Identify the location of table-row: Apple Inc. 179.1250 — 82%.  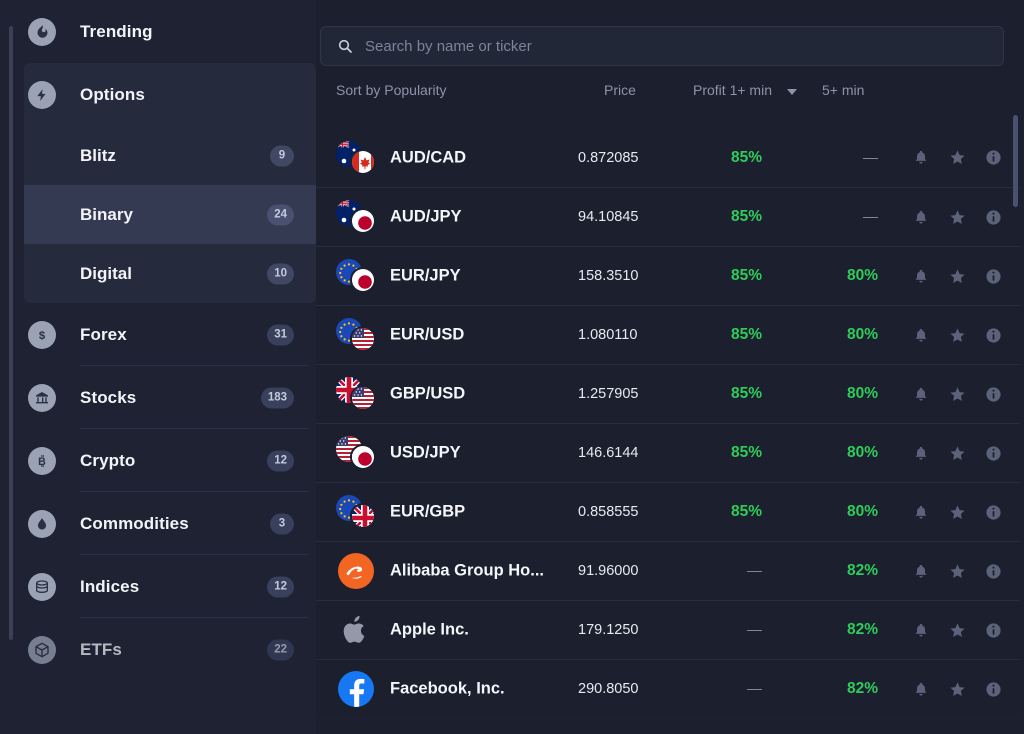
(668, 629).